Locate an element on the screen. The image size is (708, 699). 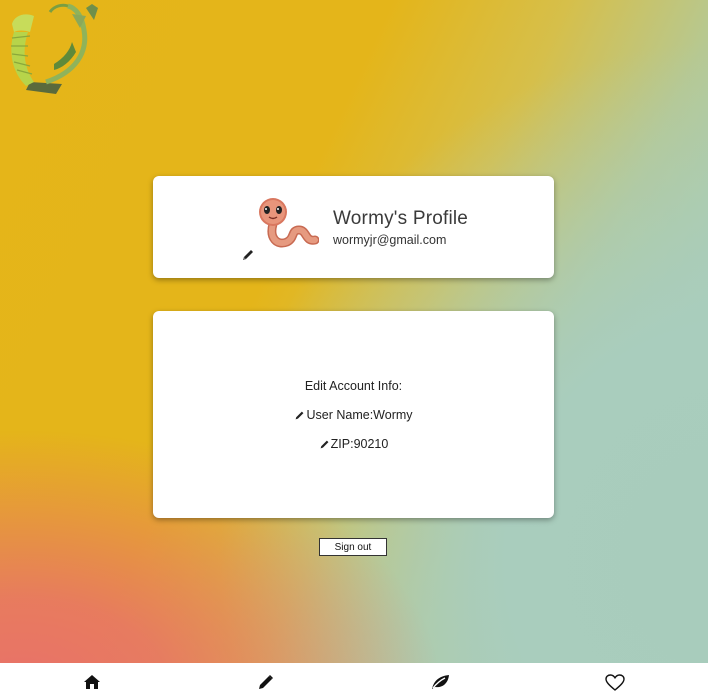
profile-card: Wormy's Profile wormyjr@gmail.com is located at coordinates (353, 227).